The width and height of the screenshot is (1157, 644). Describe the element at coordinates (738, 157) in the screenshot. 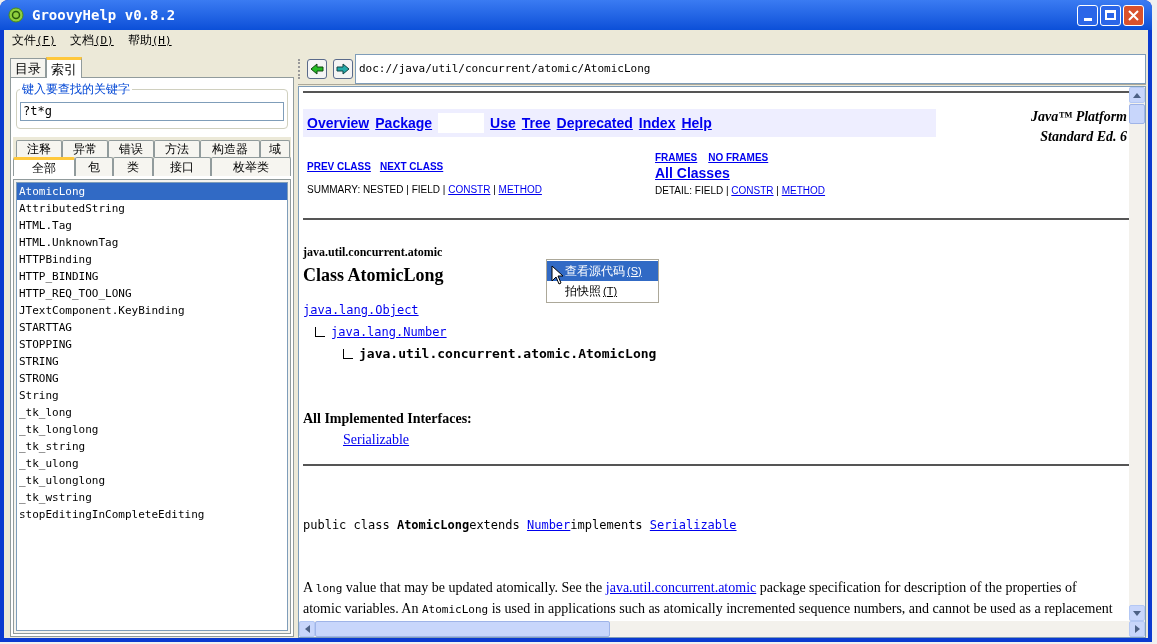

I see `link: NO FRAMES` at that location.